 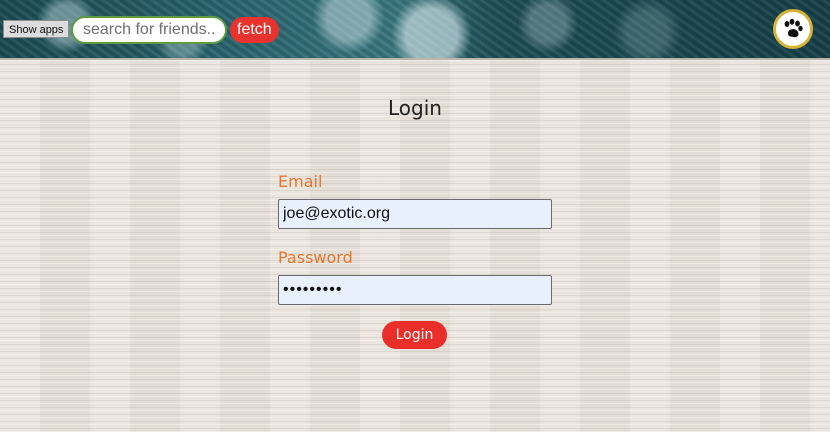 What do you see at coordinates (315, 257) in the screenshot?
I see `password-label: Password` at bounding box center [315, 257].